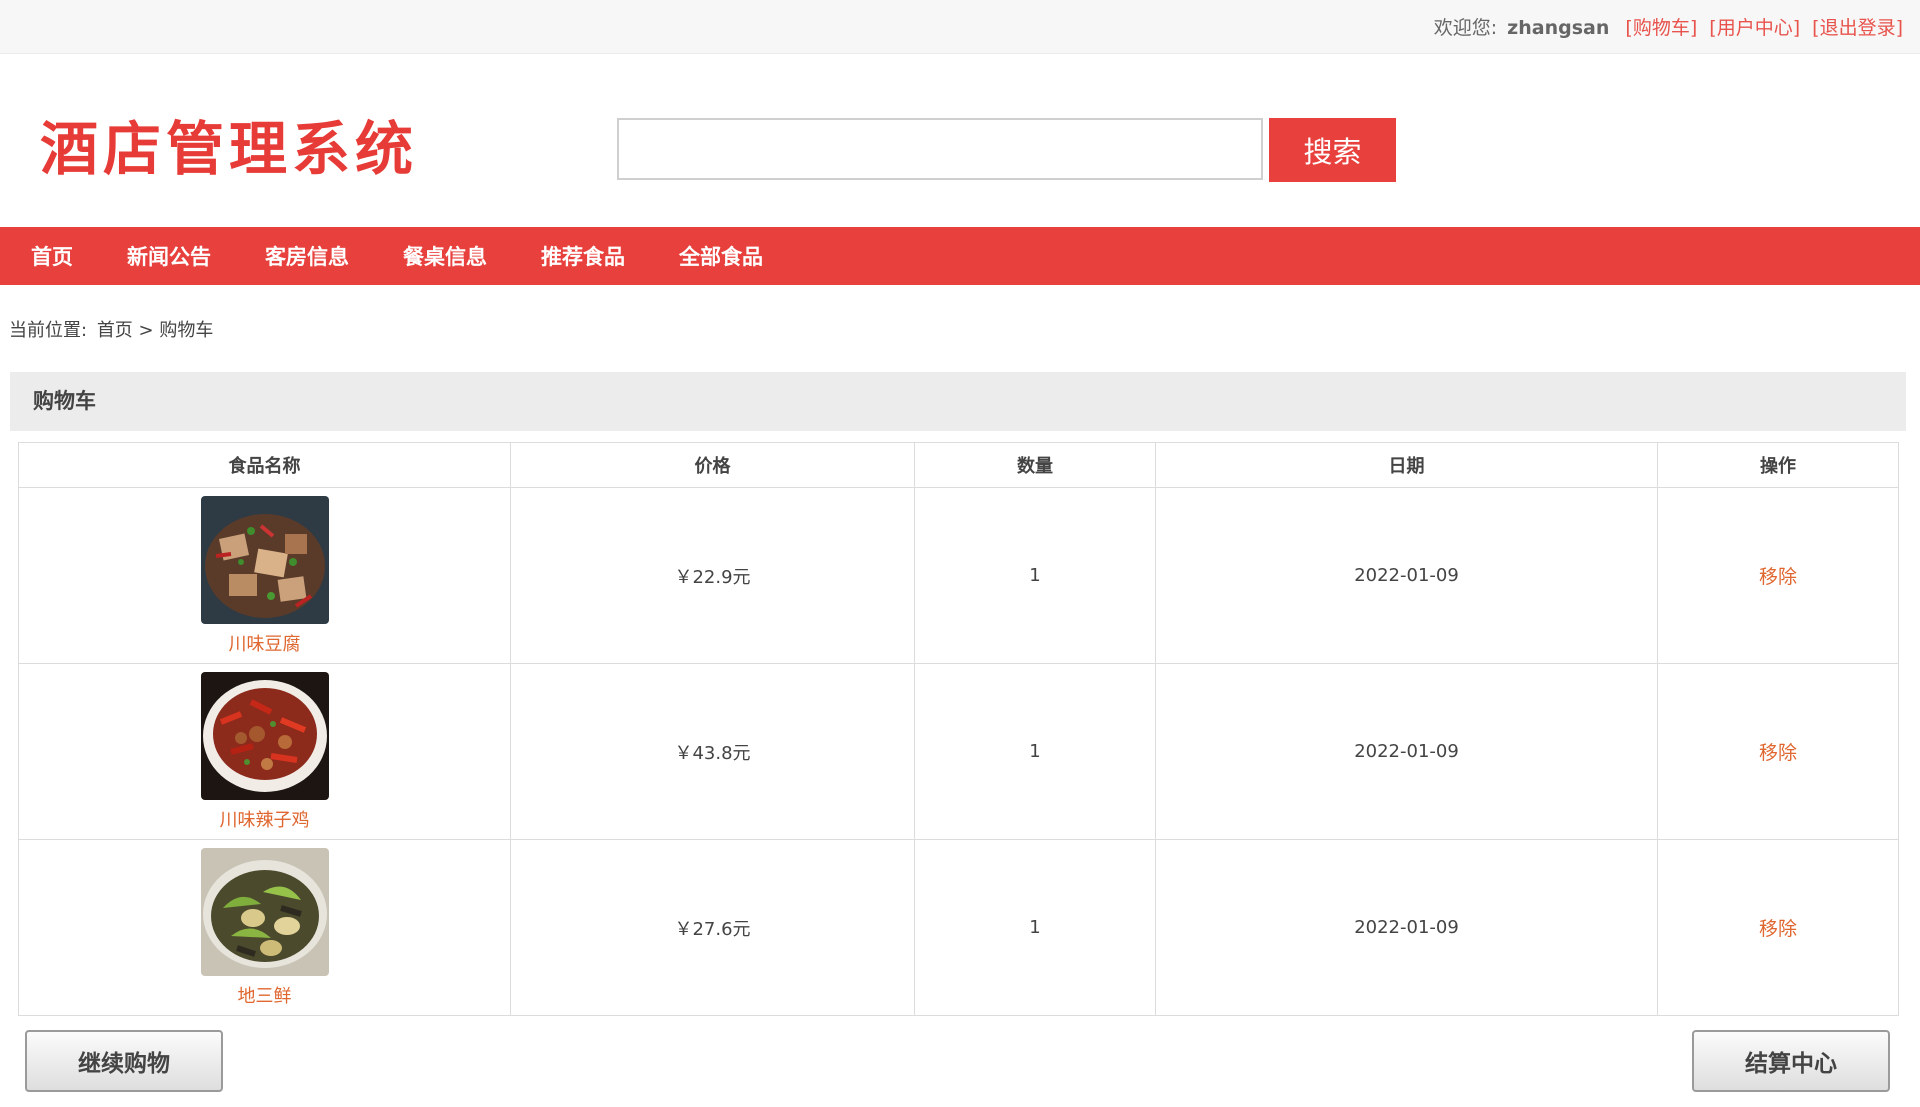  What do you see at coordinates (52, 256) in the screenshot?
I see `nav-item-home: 首页` at bounding box center [52, 256].